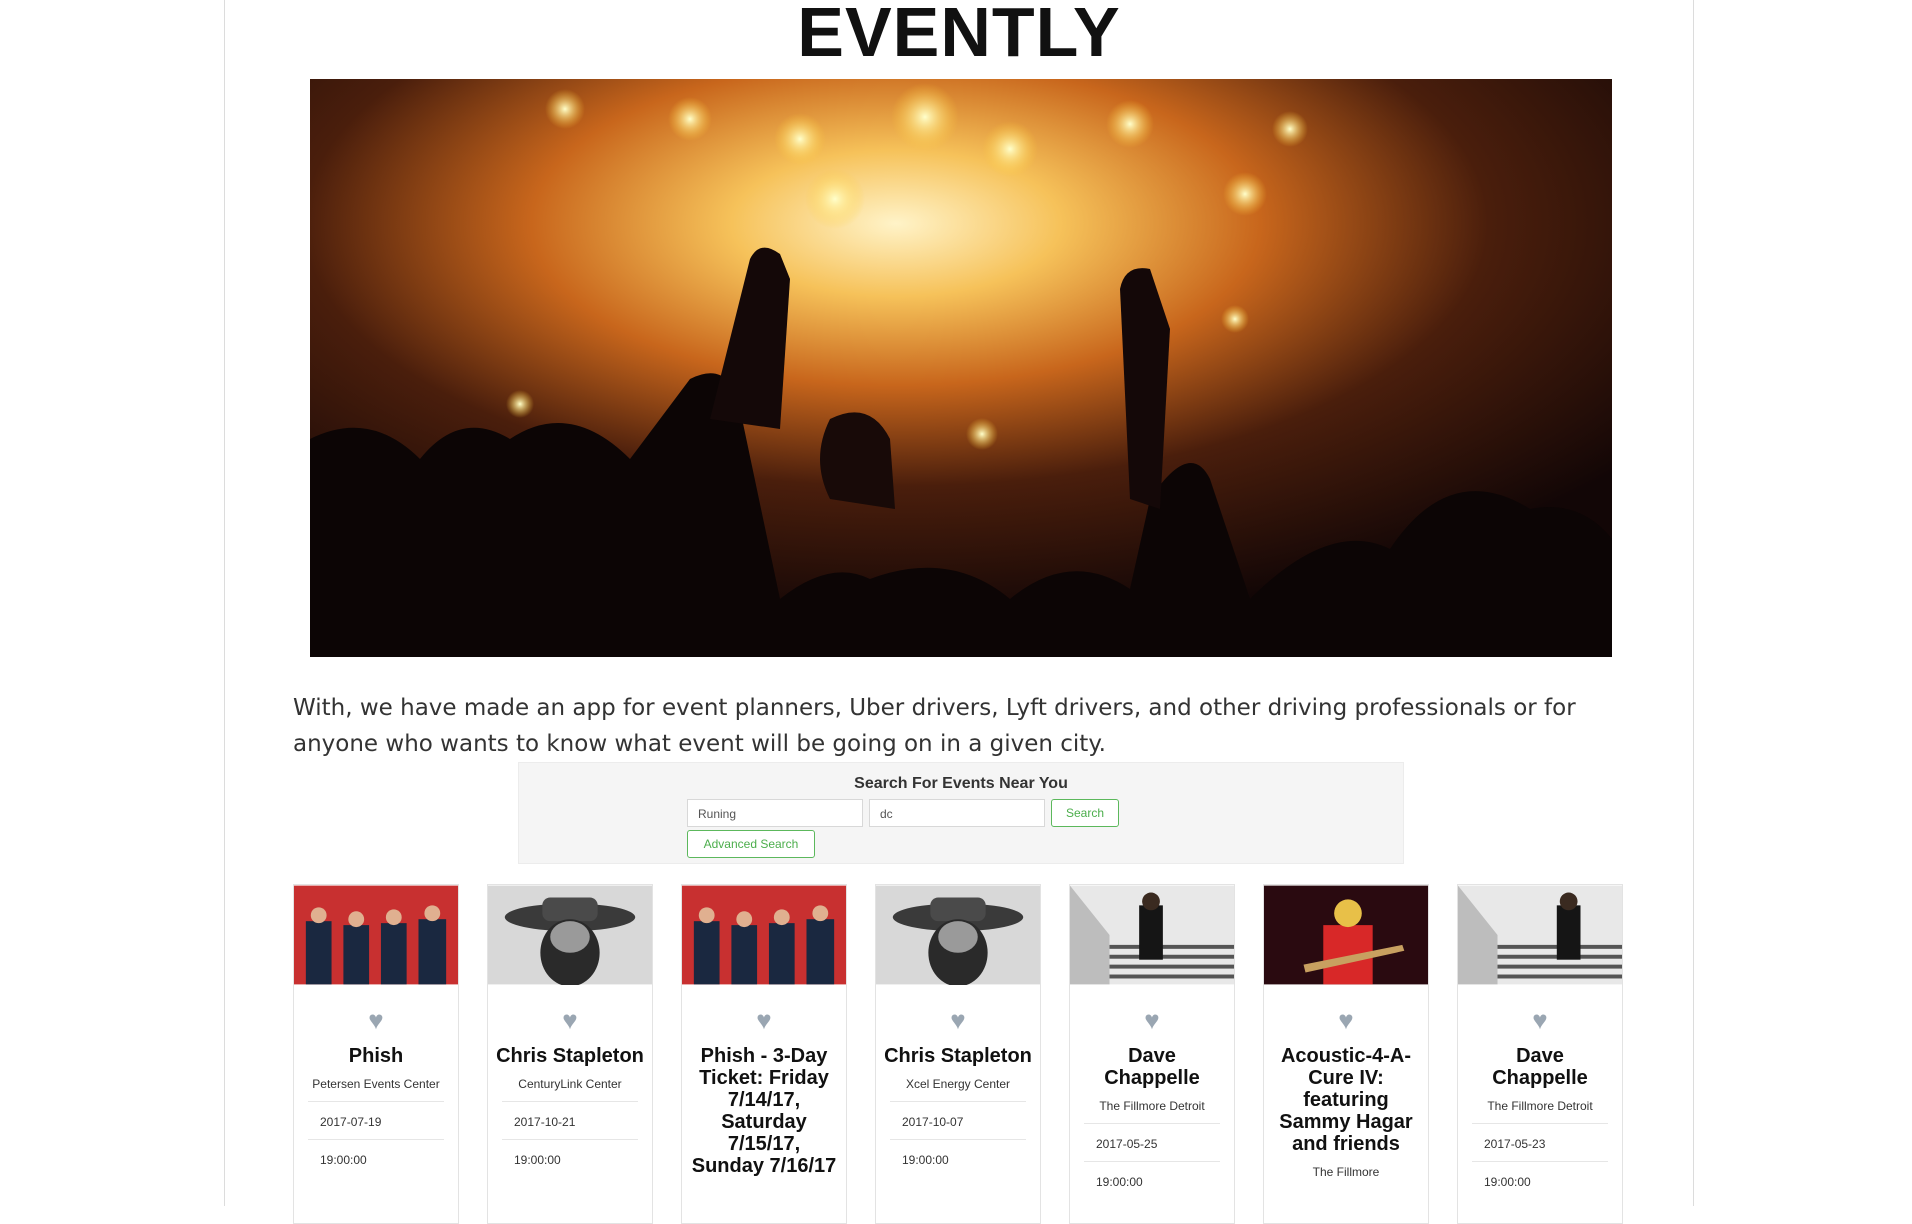 The height and width of the screenshot is (1224, 1912). Describe the element at coordinates (775, 813) in the screenshot. I see `keyword-input: Runing` at that location.